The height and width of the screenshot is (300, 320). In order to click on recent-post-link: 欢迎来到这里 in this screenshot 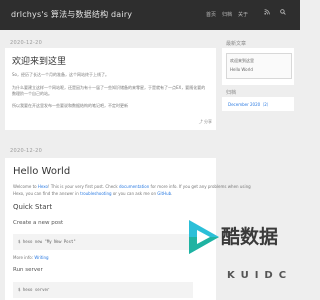, I will do `click(242, 61)`.